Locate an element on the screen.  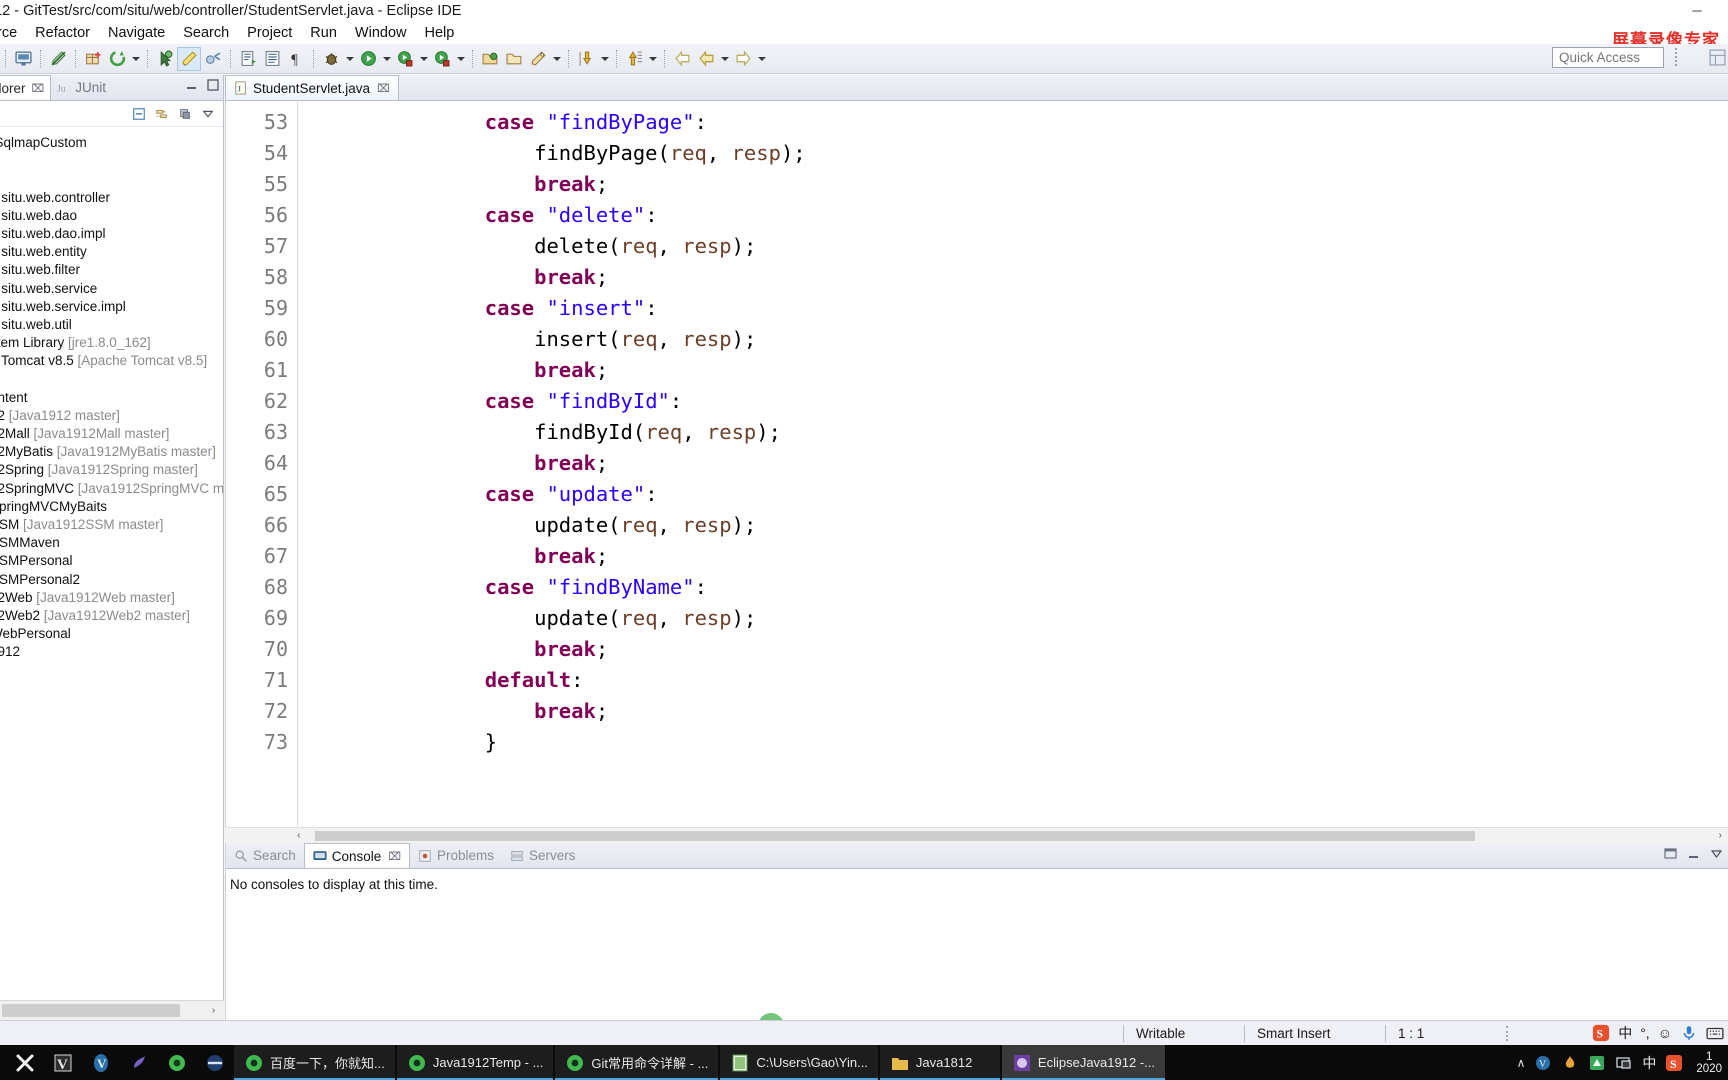
view-menu-icon is located at coordinates (1717, 854).